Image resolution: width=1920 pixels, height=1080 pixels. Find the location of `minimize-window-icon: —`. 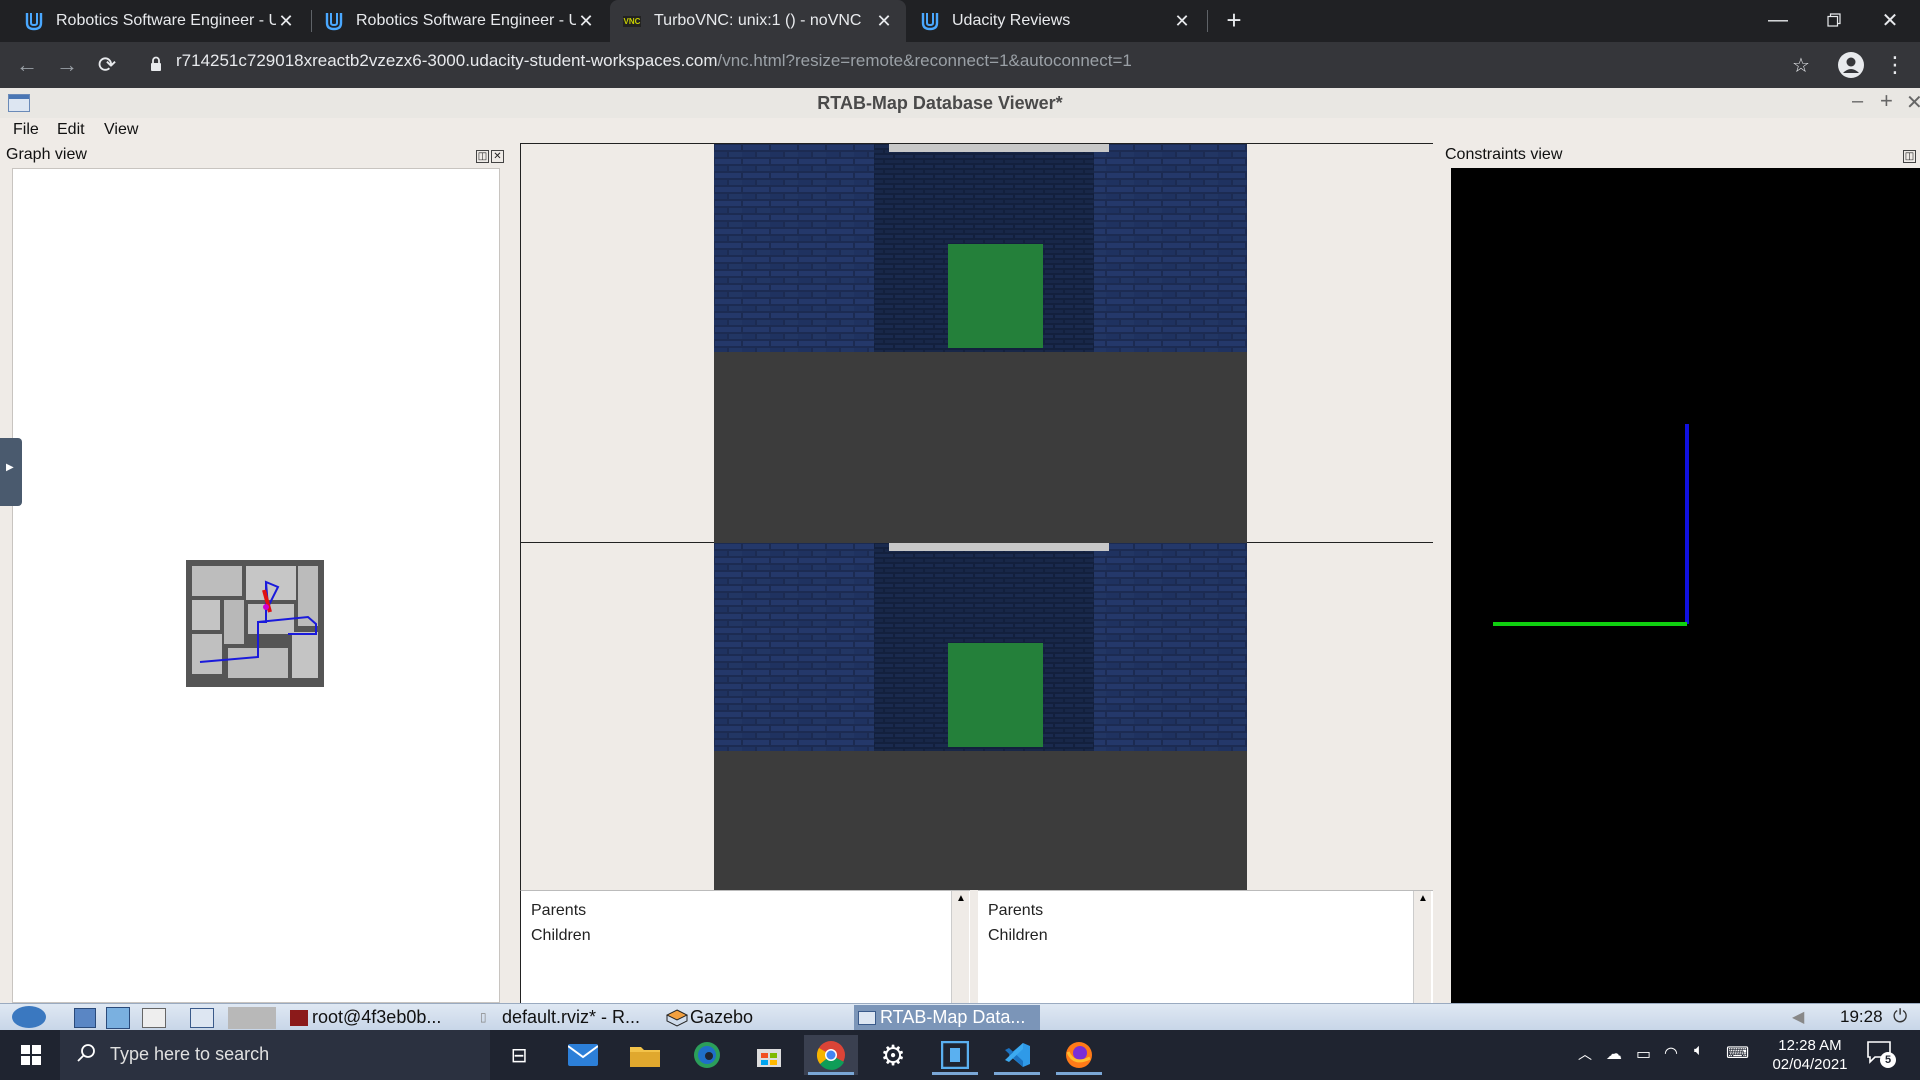

minimize-window-icon: — is located at coordinates (1778, 20).